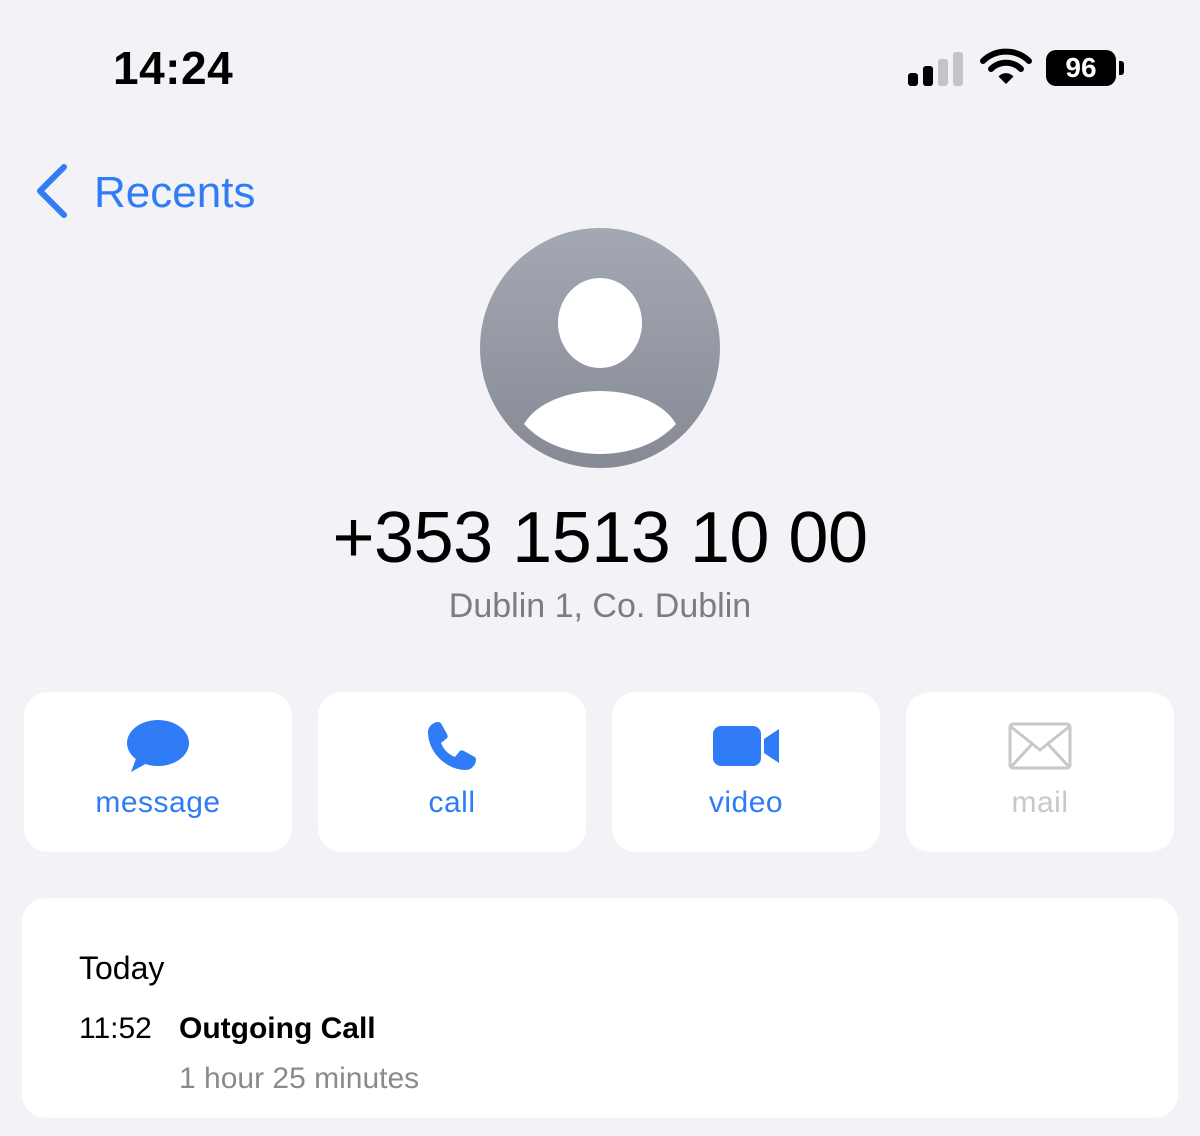 Image resolution: width=1200 pixels, height=1136 pixels. I want to click on mail-button: mail, so click(1040, 772).